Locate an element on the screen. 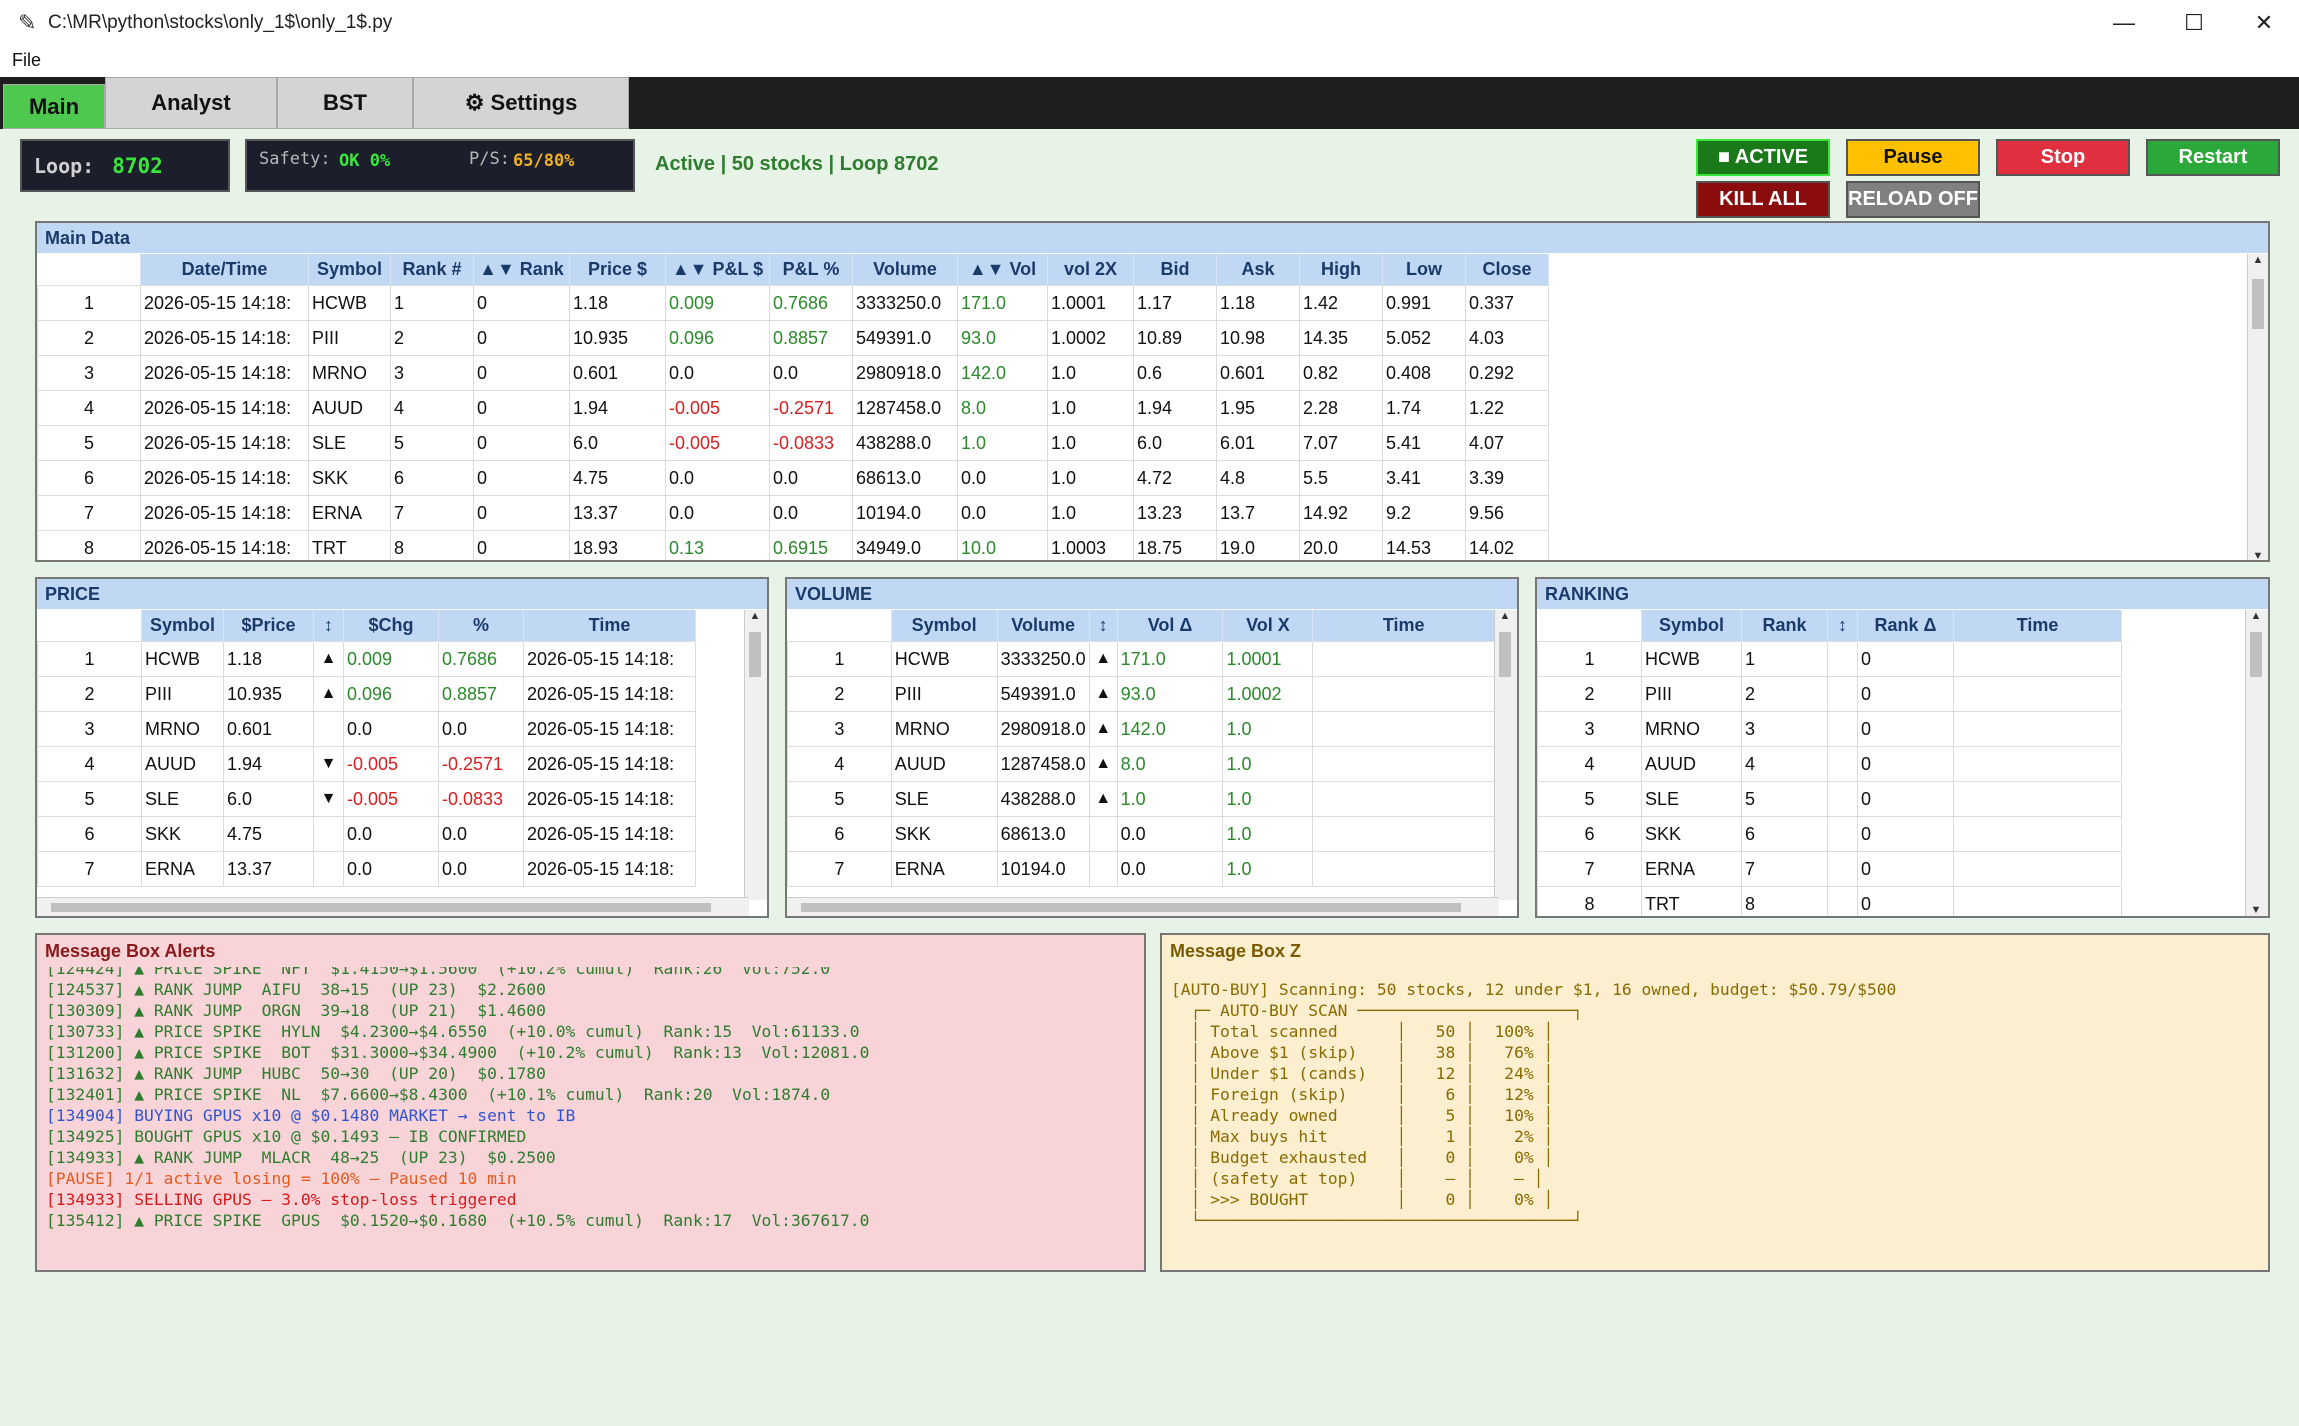 The image size is (2299, 1426). column-header: Vol X is located at coordinates (1268, 626).